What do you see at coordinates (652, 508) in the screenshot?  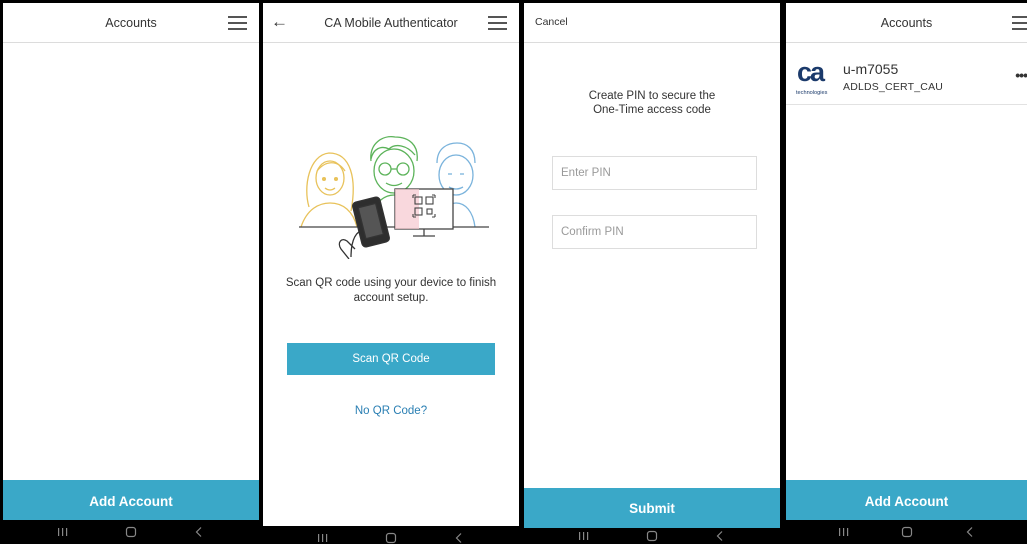 I see `submit-button: Submit` at bounding box center [652, 508].